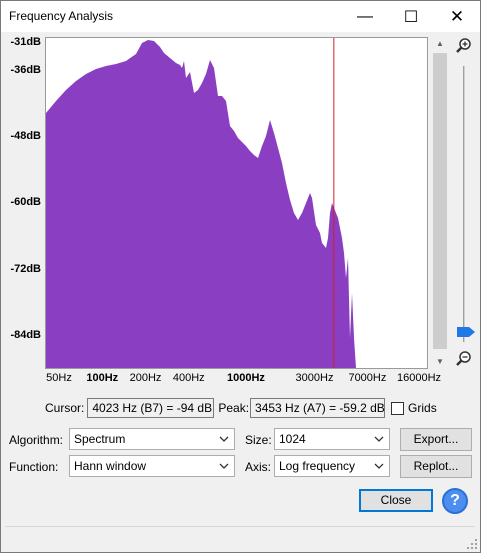 This screenshot has width=481, height=553. What do you see at coordinates (25, 42) in the screenshot?
I see `y-tick-label: -31dB` at bounding box center [25, 42].